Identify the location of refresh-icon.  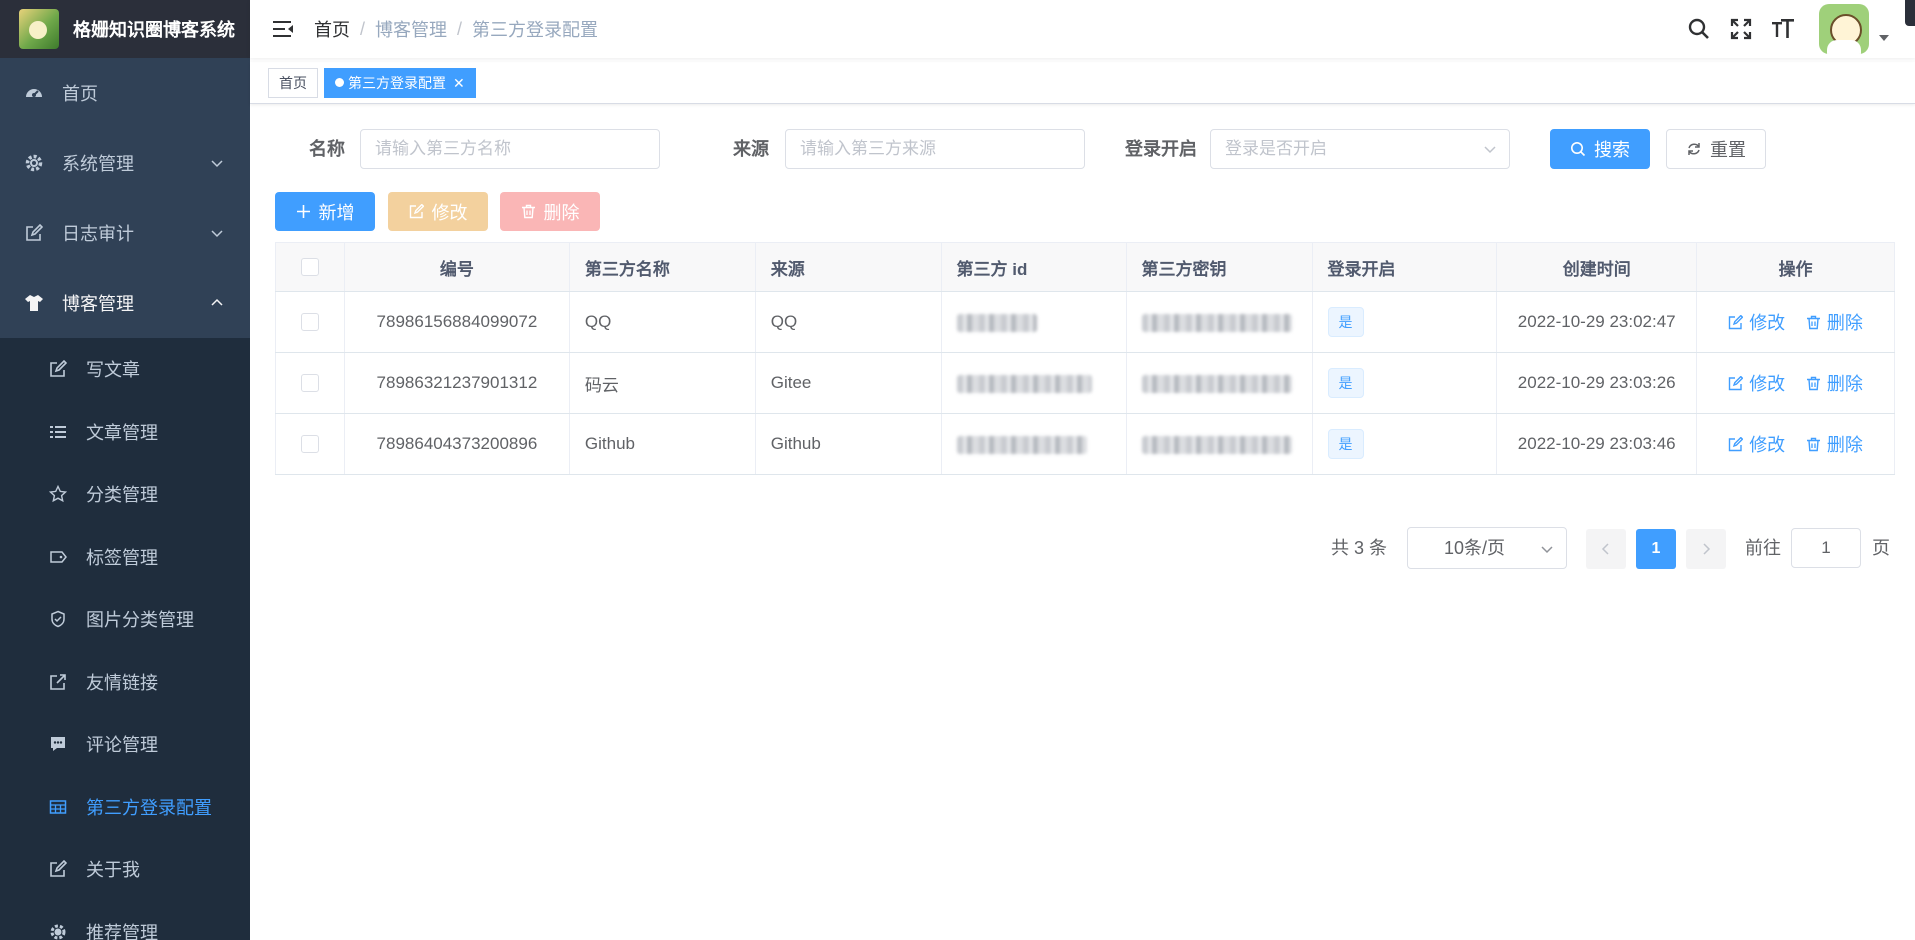
(1694, 149).